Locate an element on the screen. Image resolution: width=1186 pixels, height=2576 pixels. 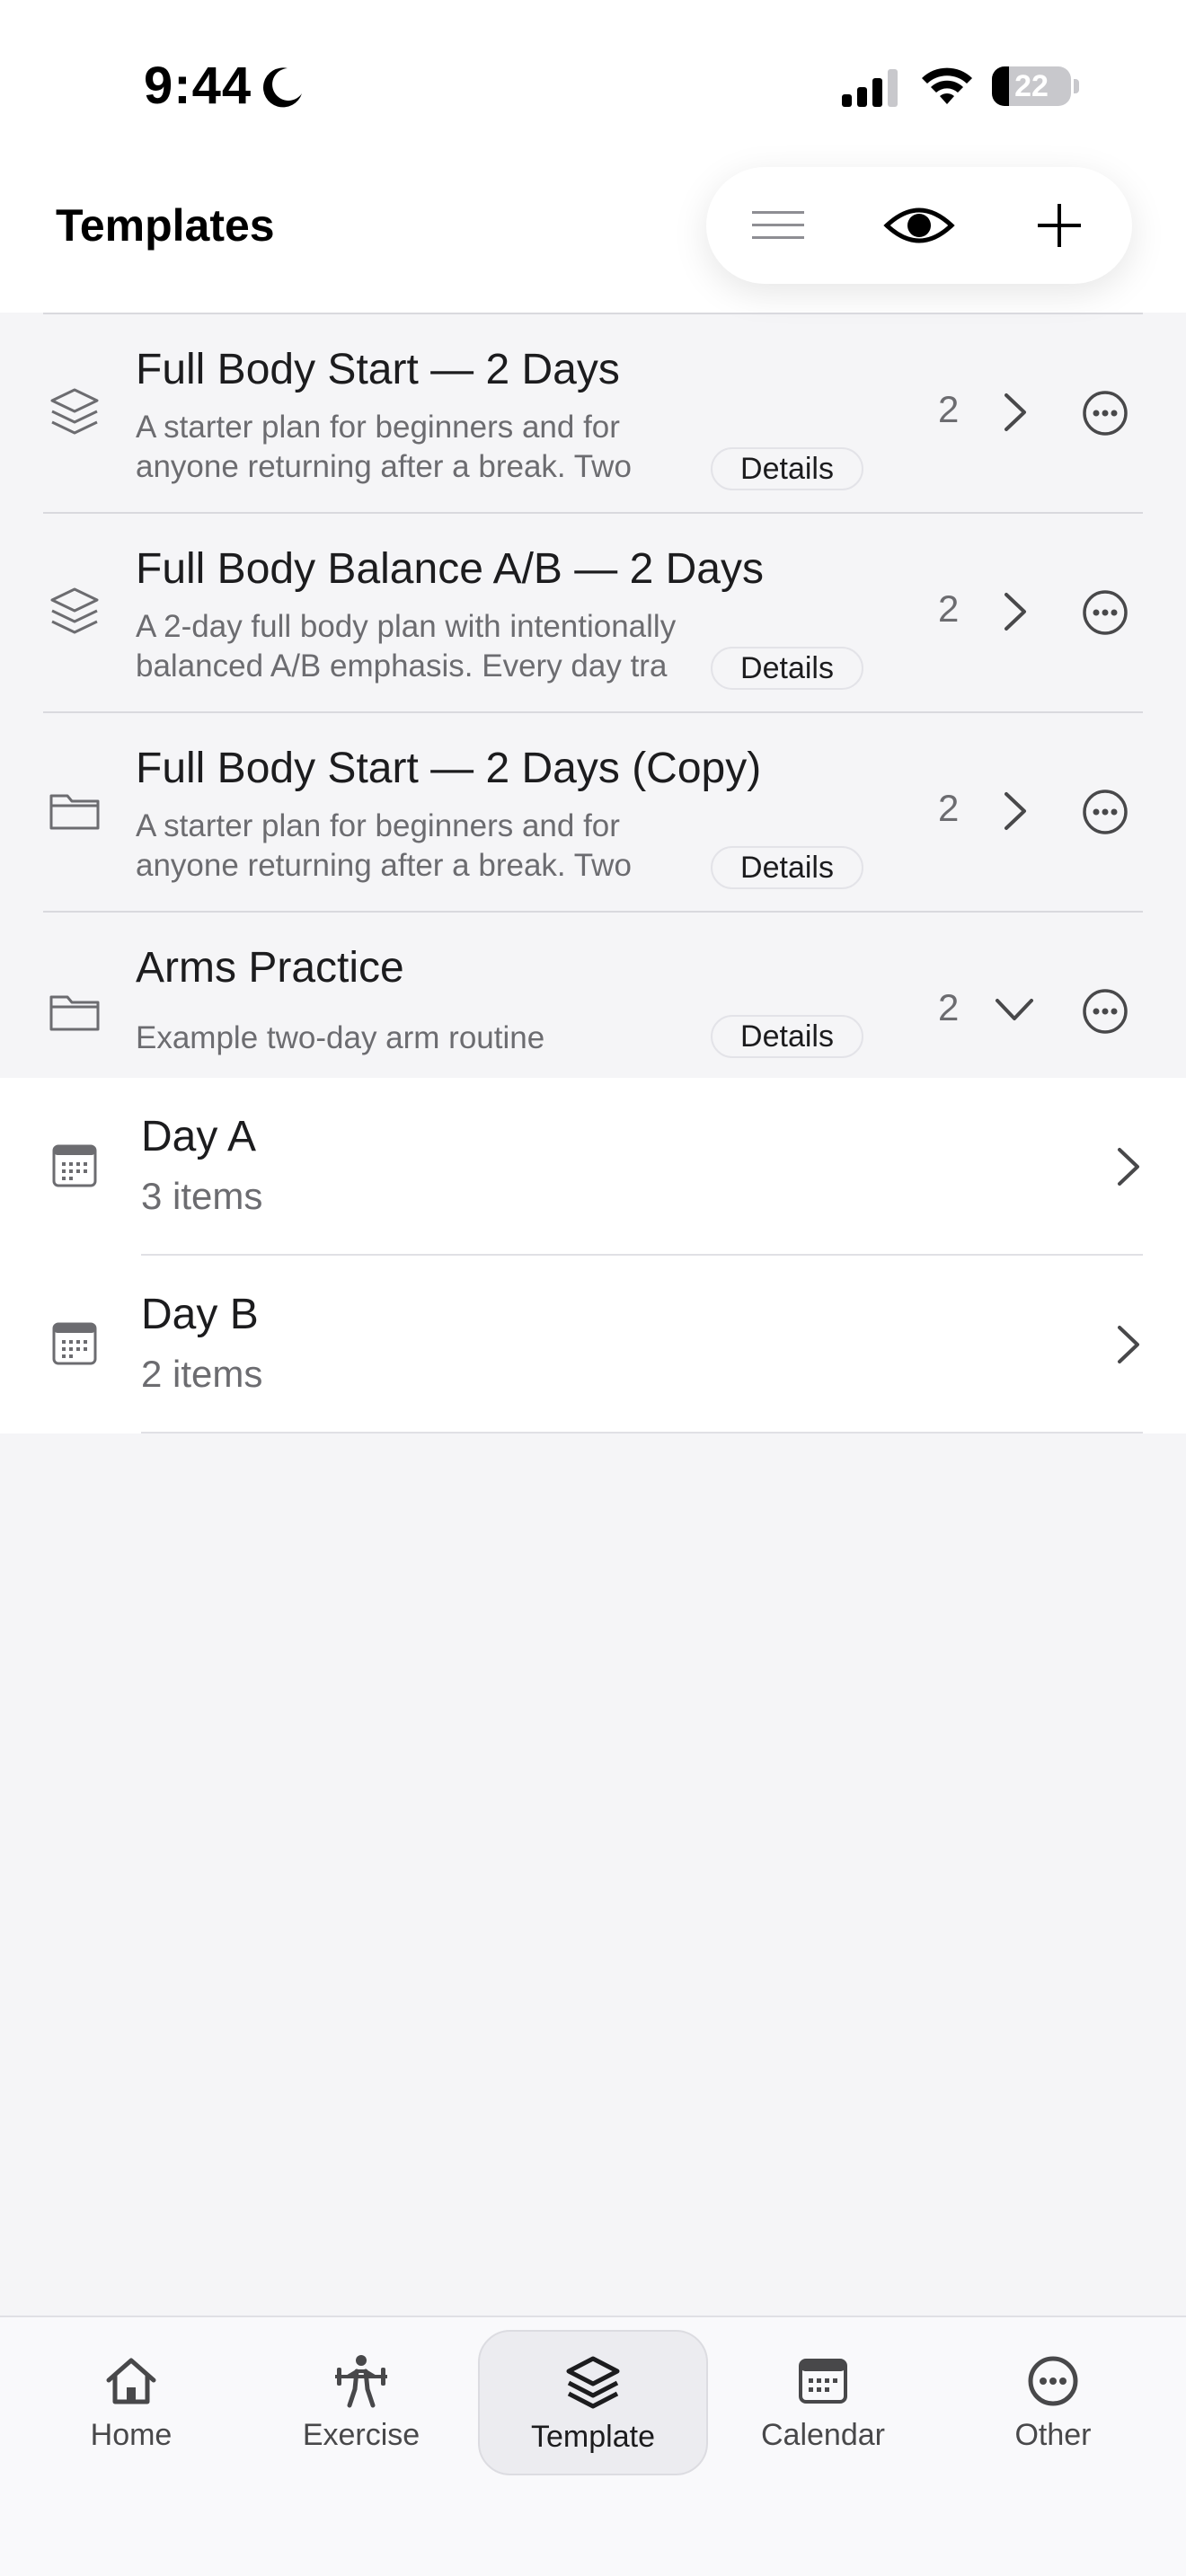
tab-exercise: Exercise is located at coordinates (361, 2402).